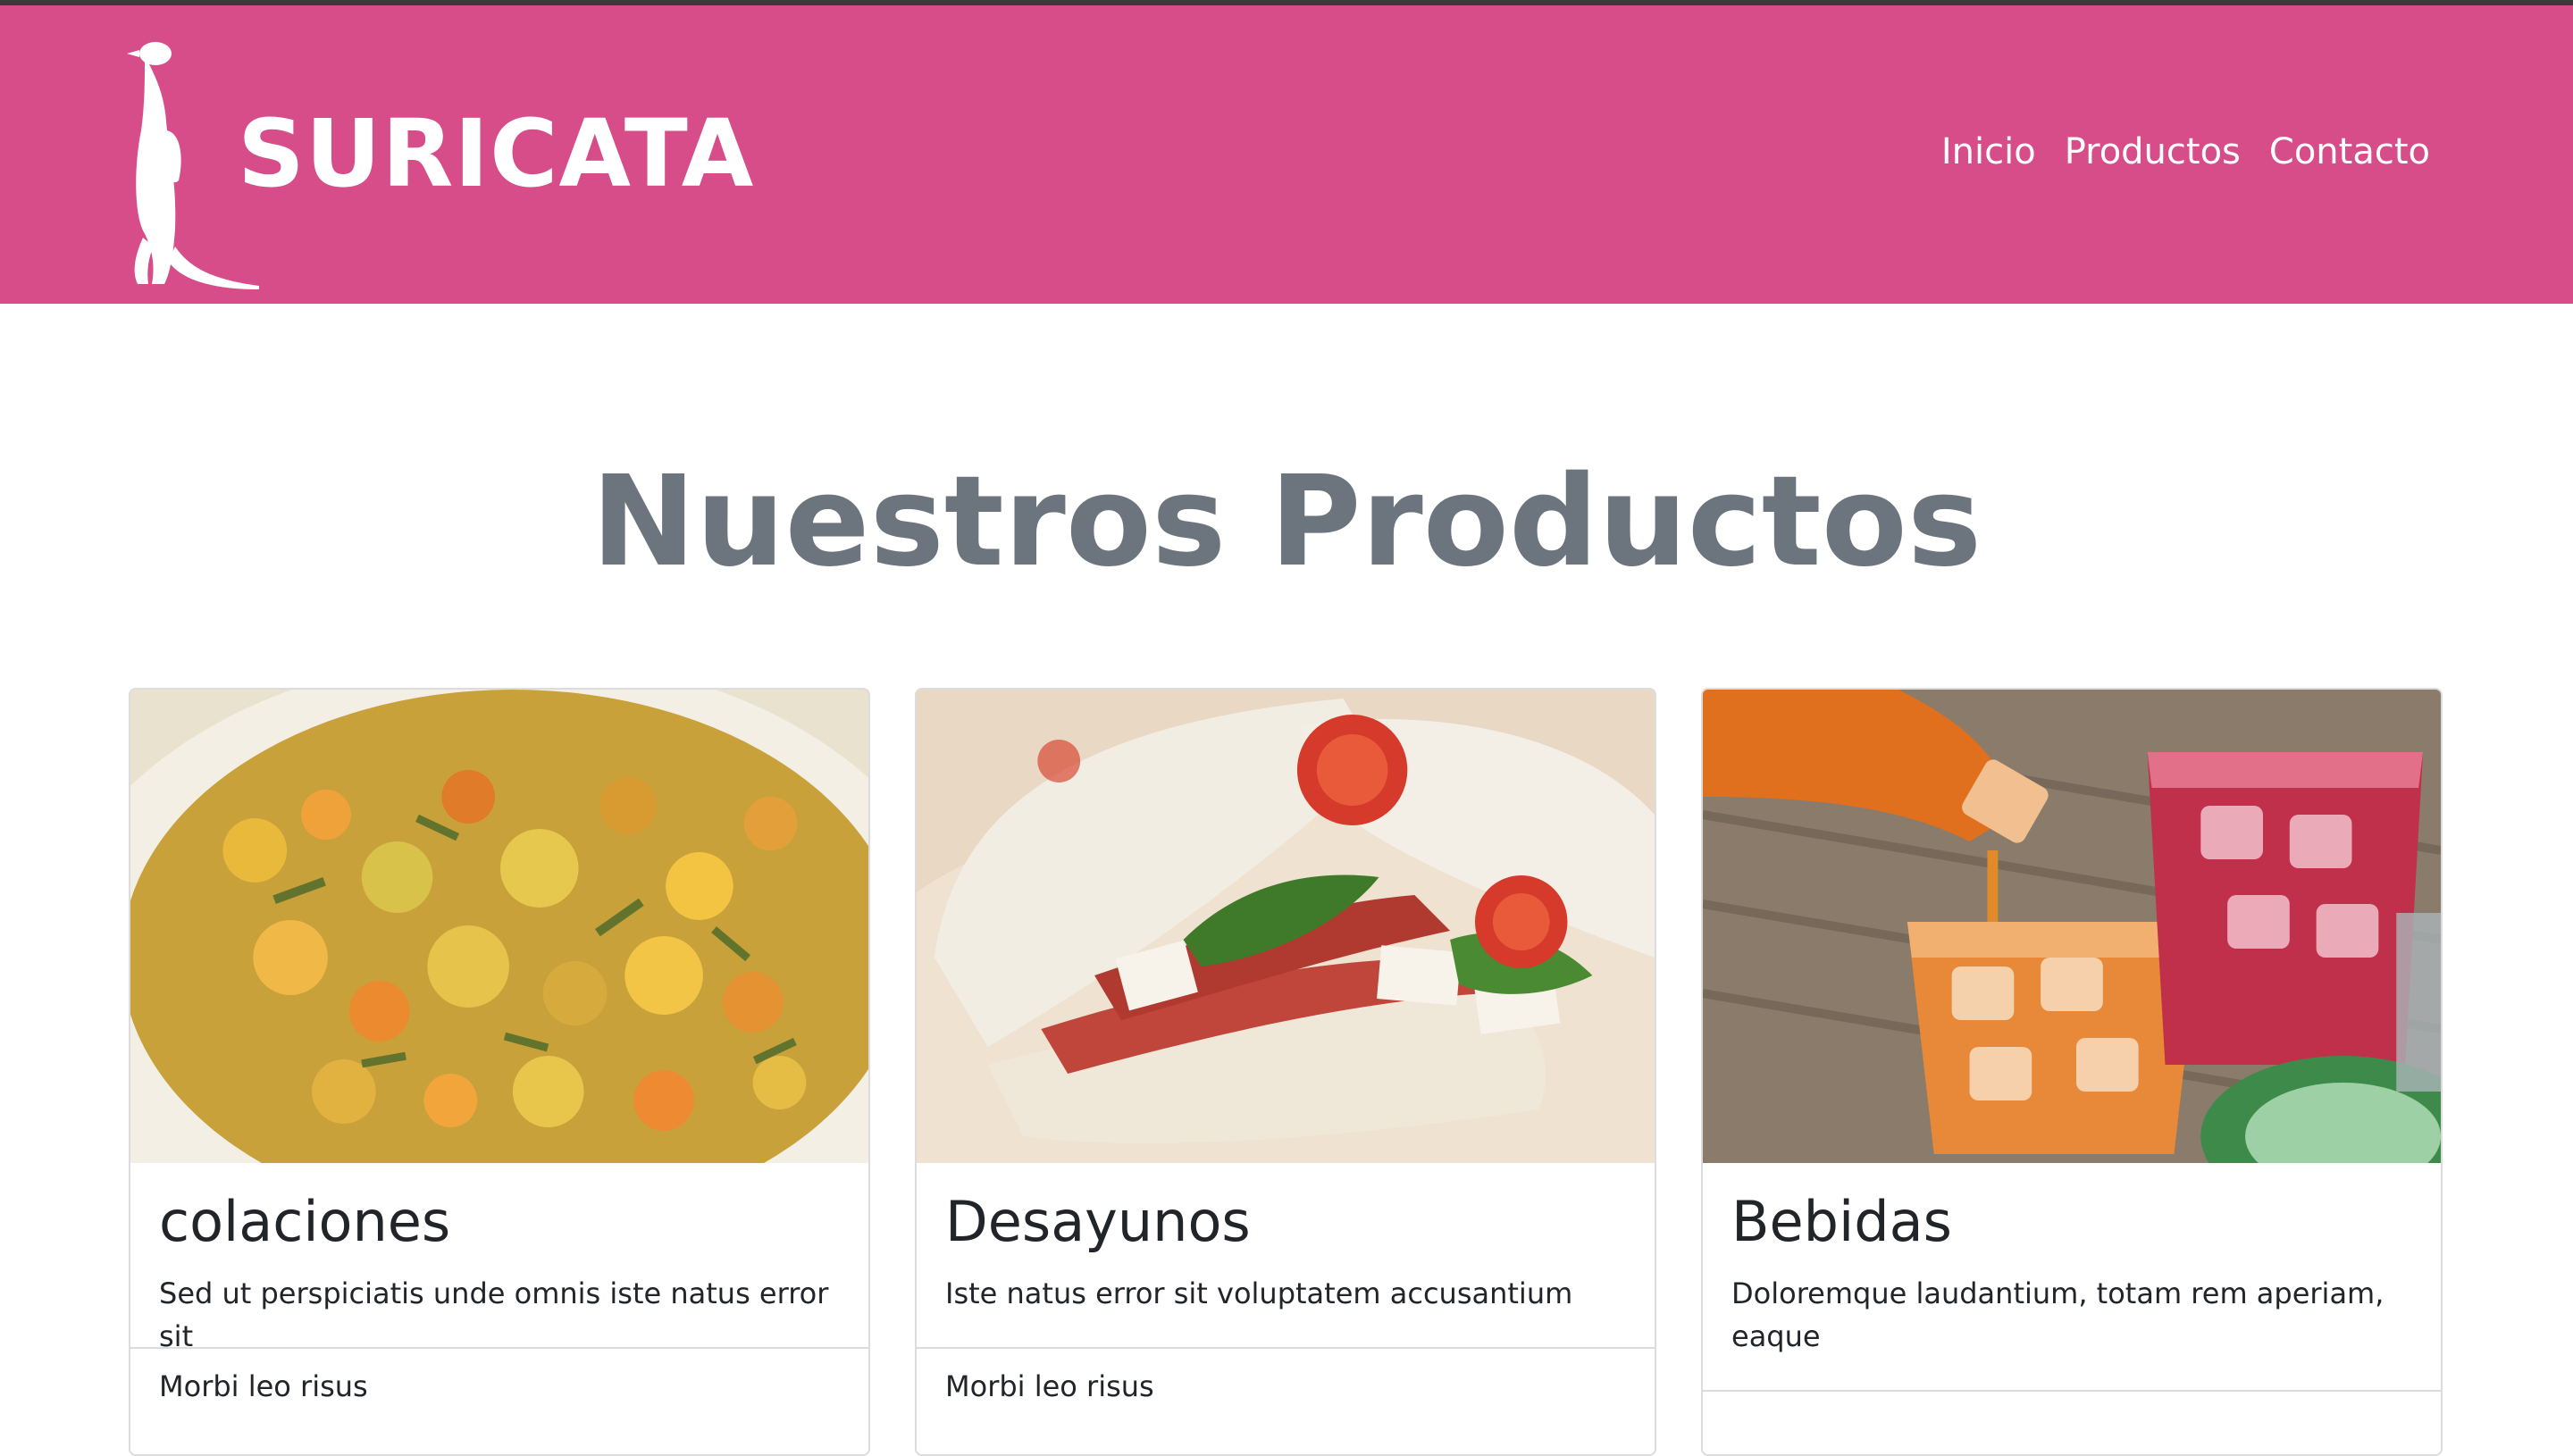 The height and width of the screenshot is (1456, 2573). Describe the element at coordinates (2153, 152) in the screenshot. I see `nav-link-productos: Productos` at that location.